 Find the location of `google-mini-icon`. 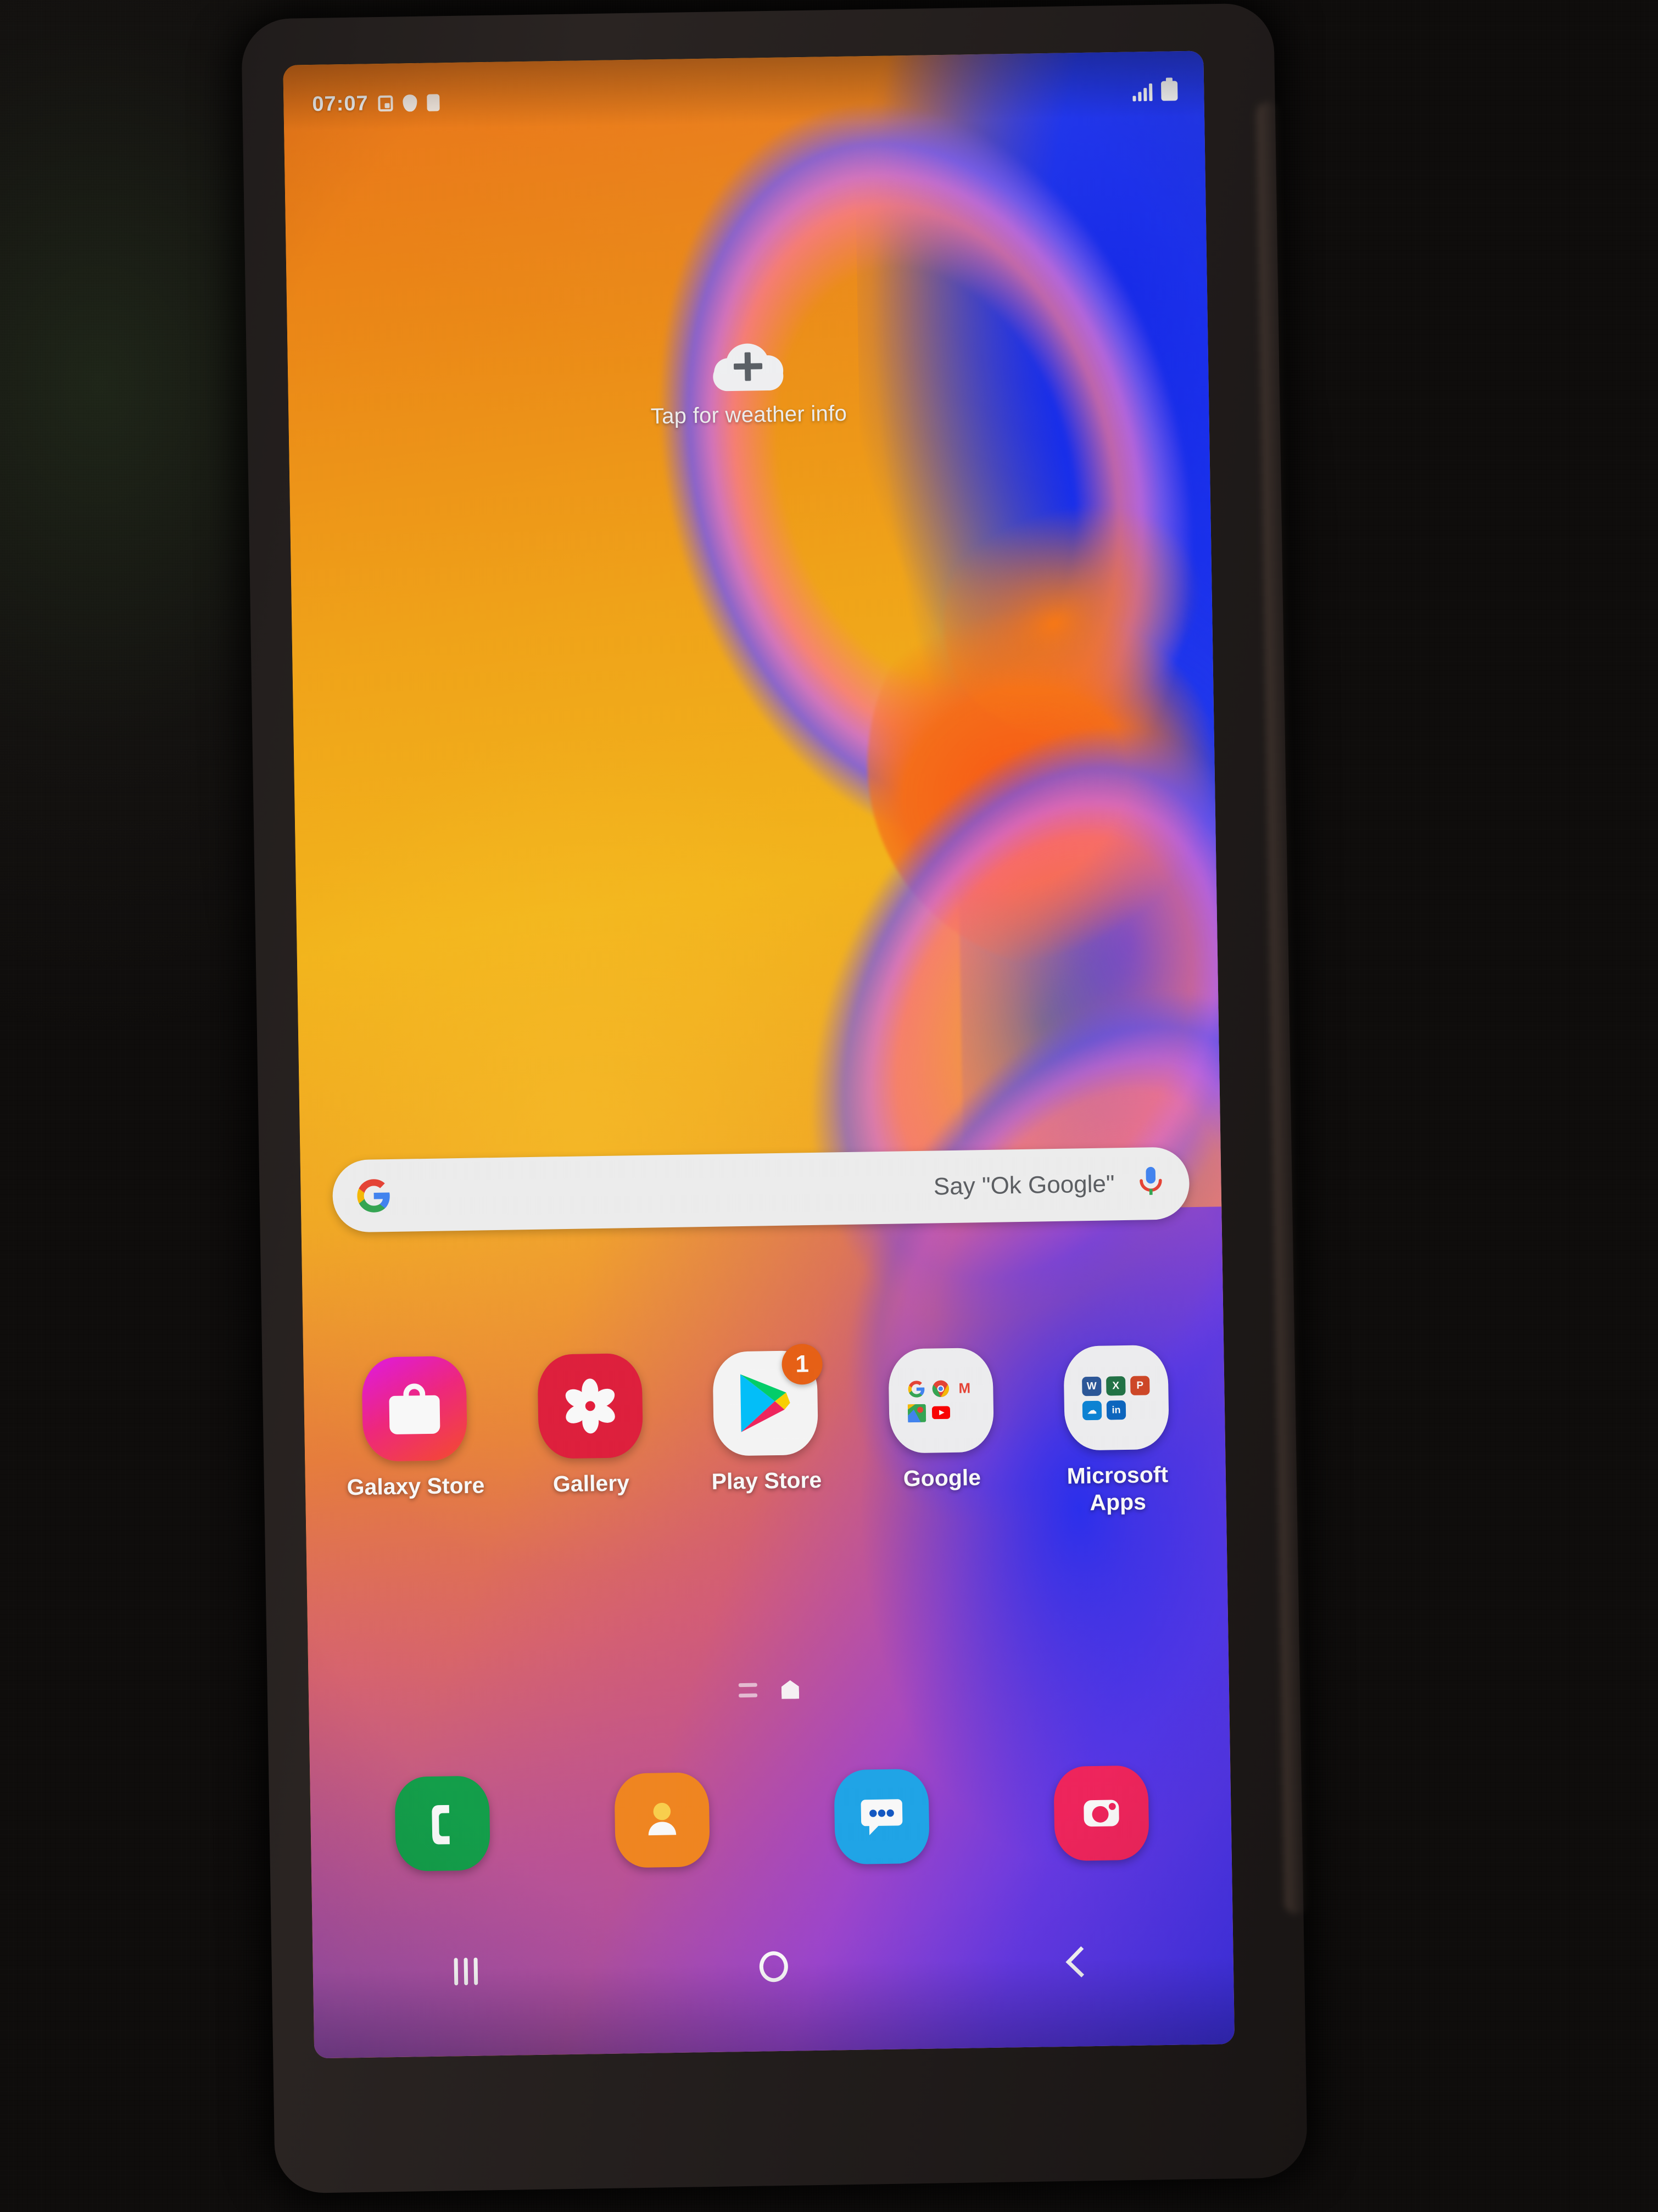

google-mini-icon is located at coordinates (916, 1389).